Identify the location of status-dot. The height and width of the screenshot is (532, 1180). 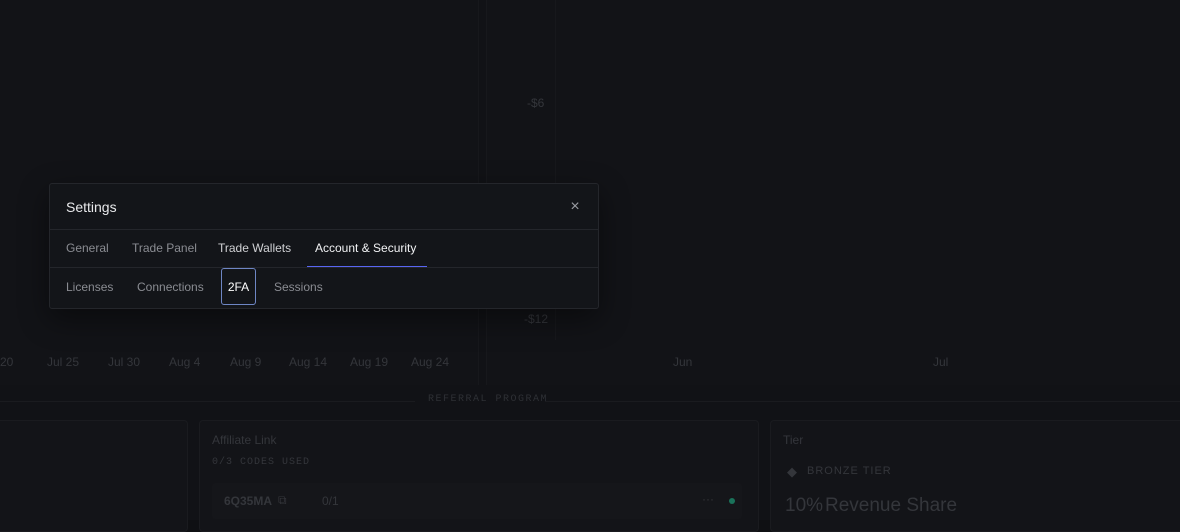
(732, 501).